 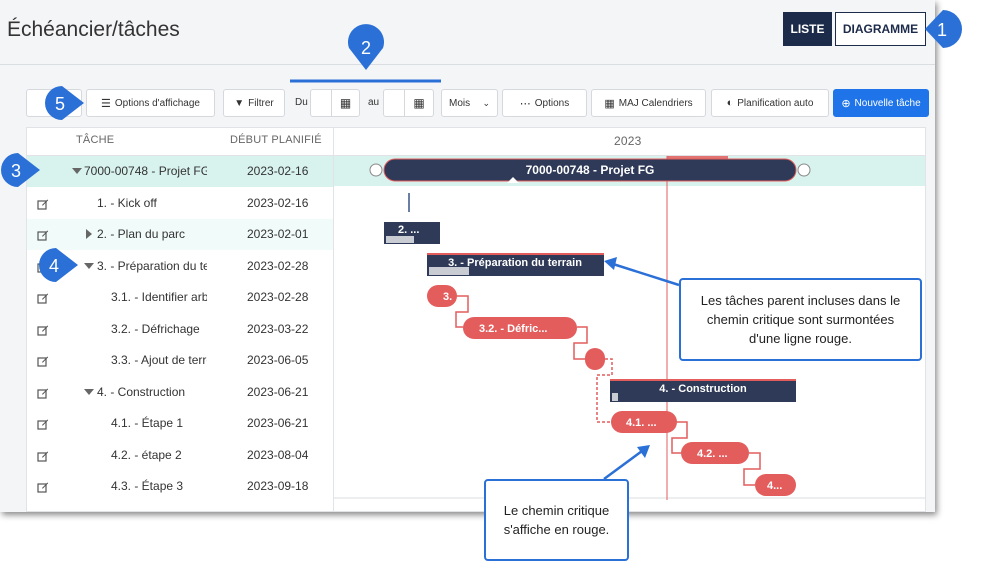 I want to click on svg-text: 1, so click(x=942, y=30).